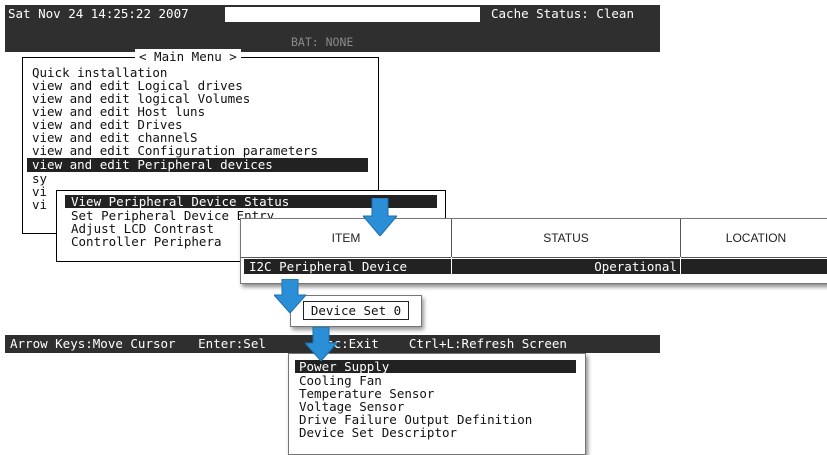 This screenshot has height=455, width=827. What do you see at coordinates (346, 238) in the screenshot?
I see `column-header-item: ITEM` at bounding box center [346, 238].